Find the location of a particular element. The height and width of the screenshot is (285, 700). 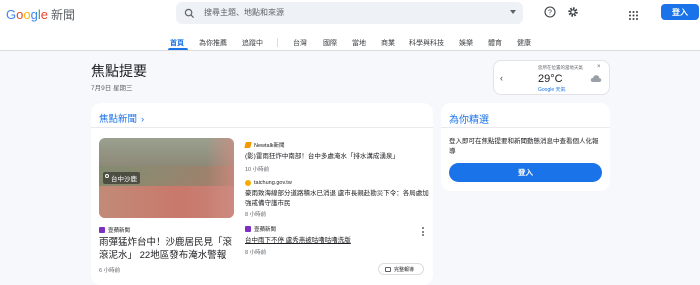

tab-scitech: 科學與科技 is located at coordinates (426, 43).